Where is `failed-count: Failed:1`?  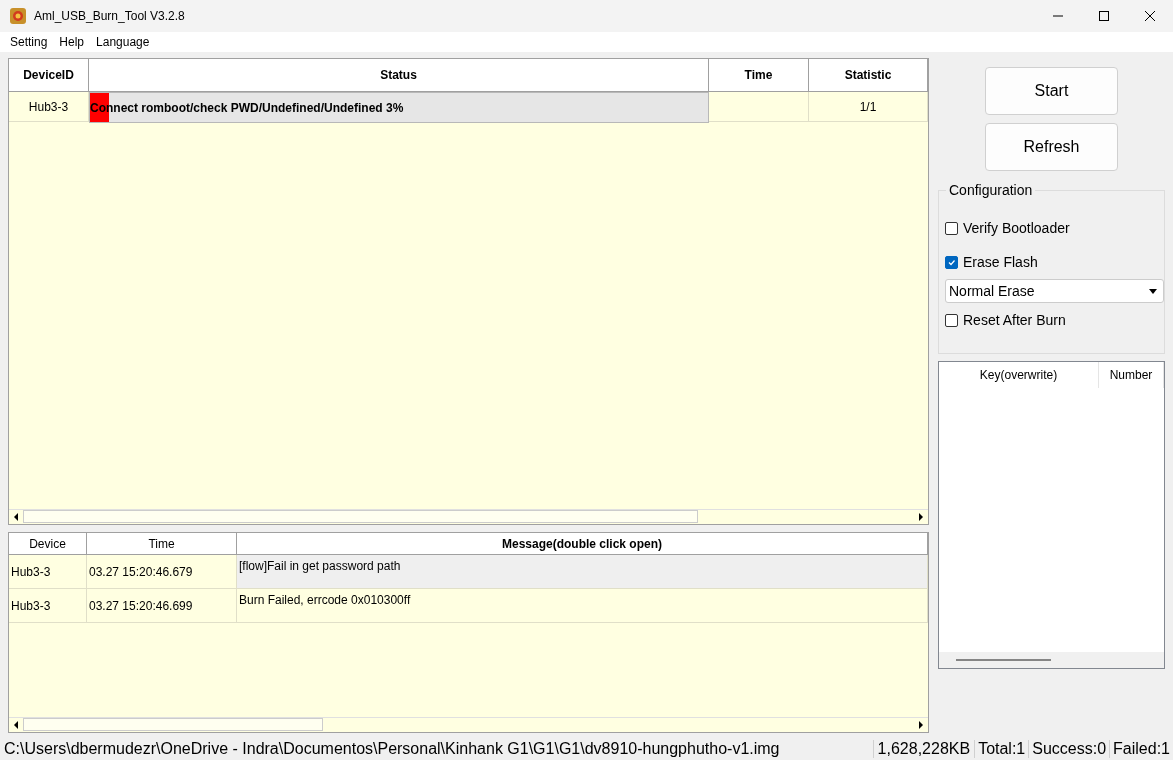
failed-count: Failed:1 is located at coordinates (1141, 748).